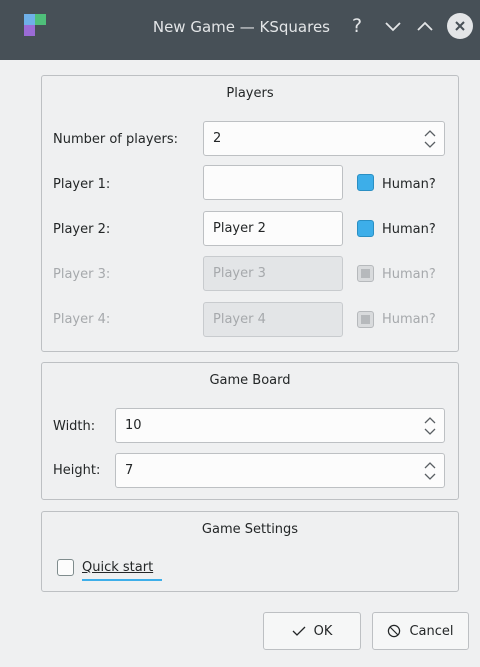  Describe the element at coordinates (82, 229) in the screenshot. I see `player-2-label: Player 2:` at that location.